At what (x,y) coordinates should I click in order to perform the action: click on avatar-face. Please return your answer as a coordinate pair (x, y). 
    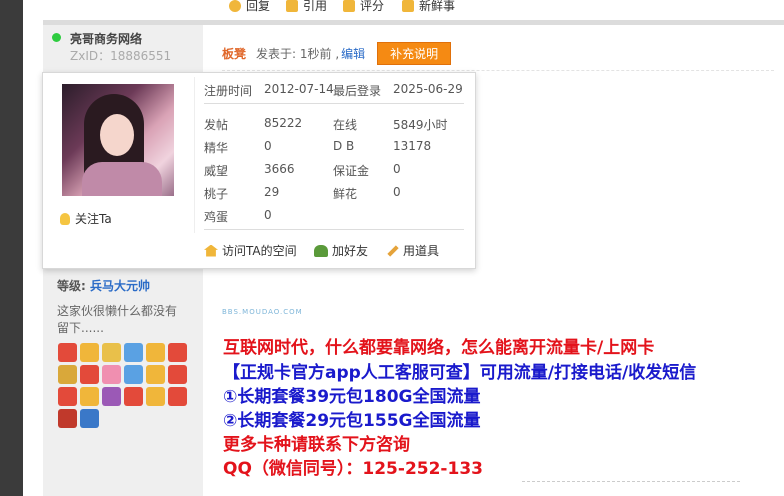
    Looking at the image, I should click on (117, 135).